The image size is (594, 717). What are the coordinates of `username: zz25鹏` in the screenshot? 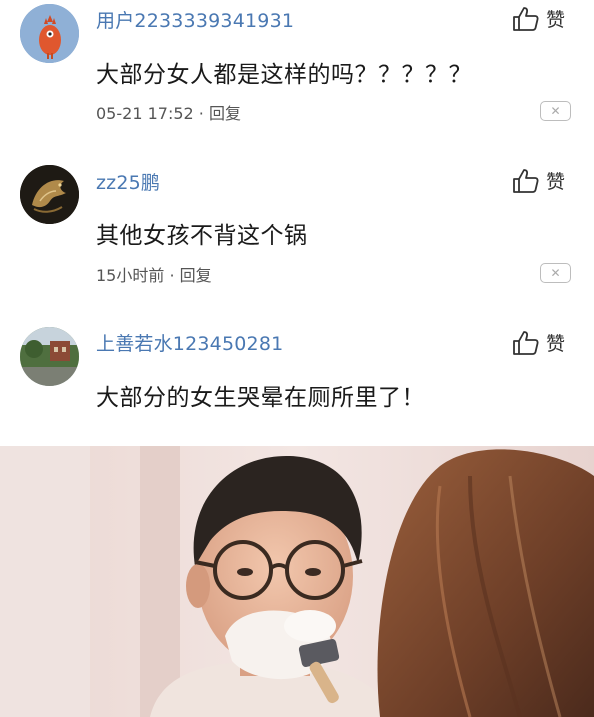 It's located at (128, 181).